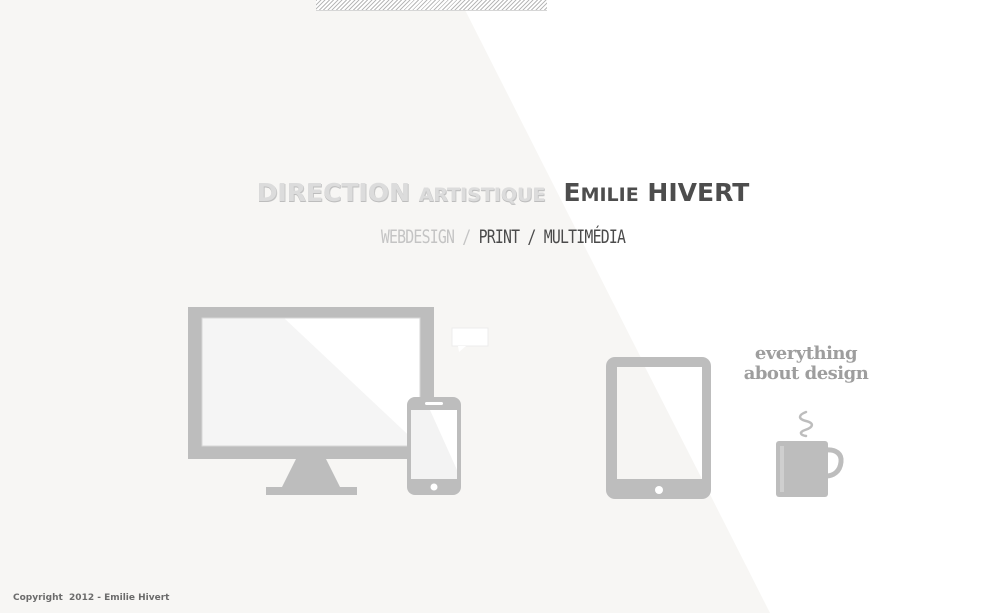 The width and height of the screenshot is (1006, 613). I want to click on tablet-icon, so click(658, 428).